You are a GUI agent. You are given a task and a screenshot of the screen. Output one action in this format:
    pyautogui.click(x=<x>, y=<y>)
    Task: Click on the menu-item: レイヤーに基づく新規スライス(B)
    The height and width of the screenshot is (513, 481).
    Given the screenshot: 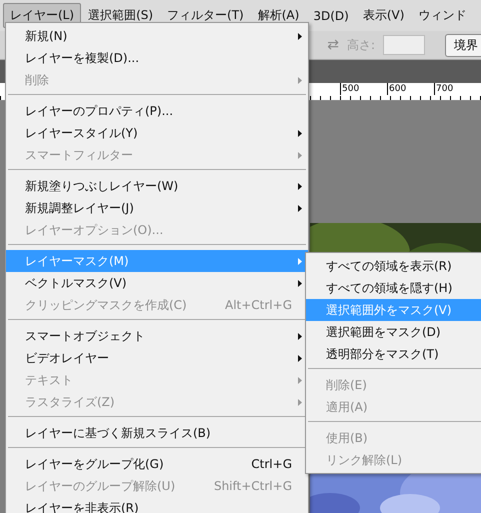 What is the action you would take?
    pyautogui.click(x=157, y=433)
    